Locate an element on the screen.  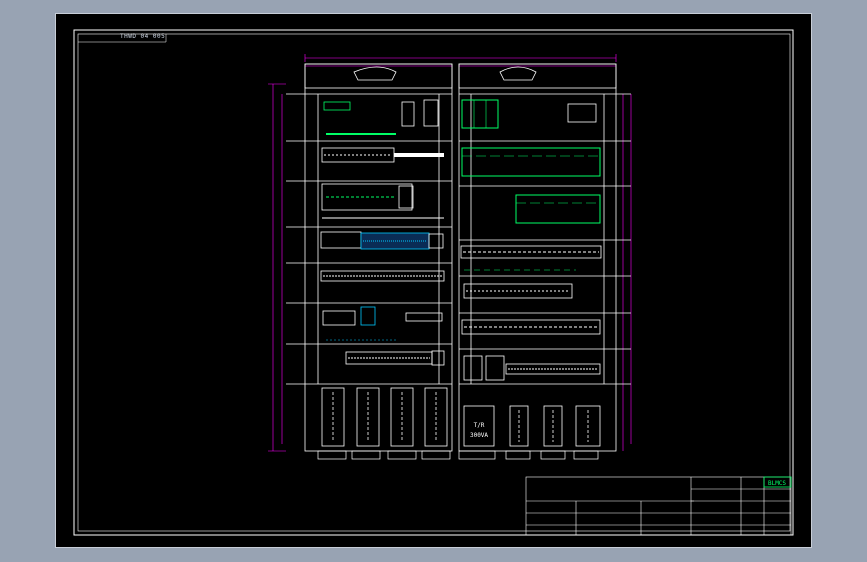
gland-plates is located at coordinates (458, 455).